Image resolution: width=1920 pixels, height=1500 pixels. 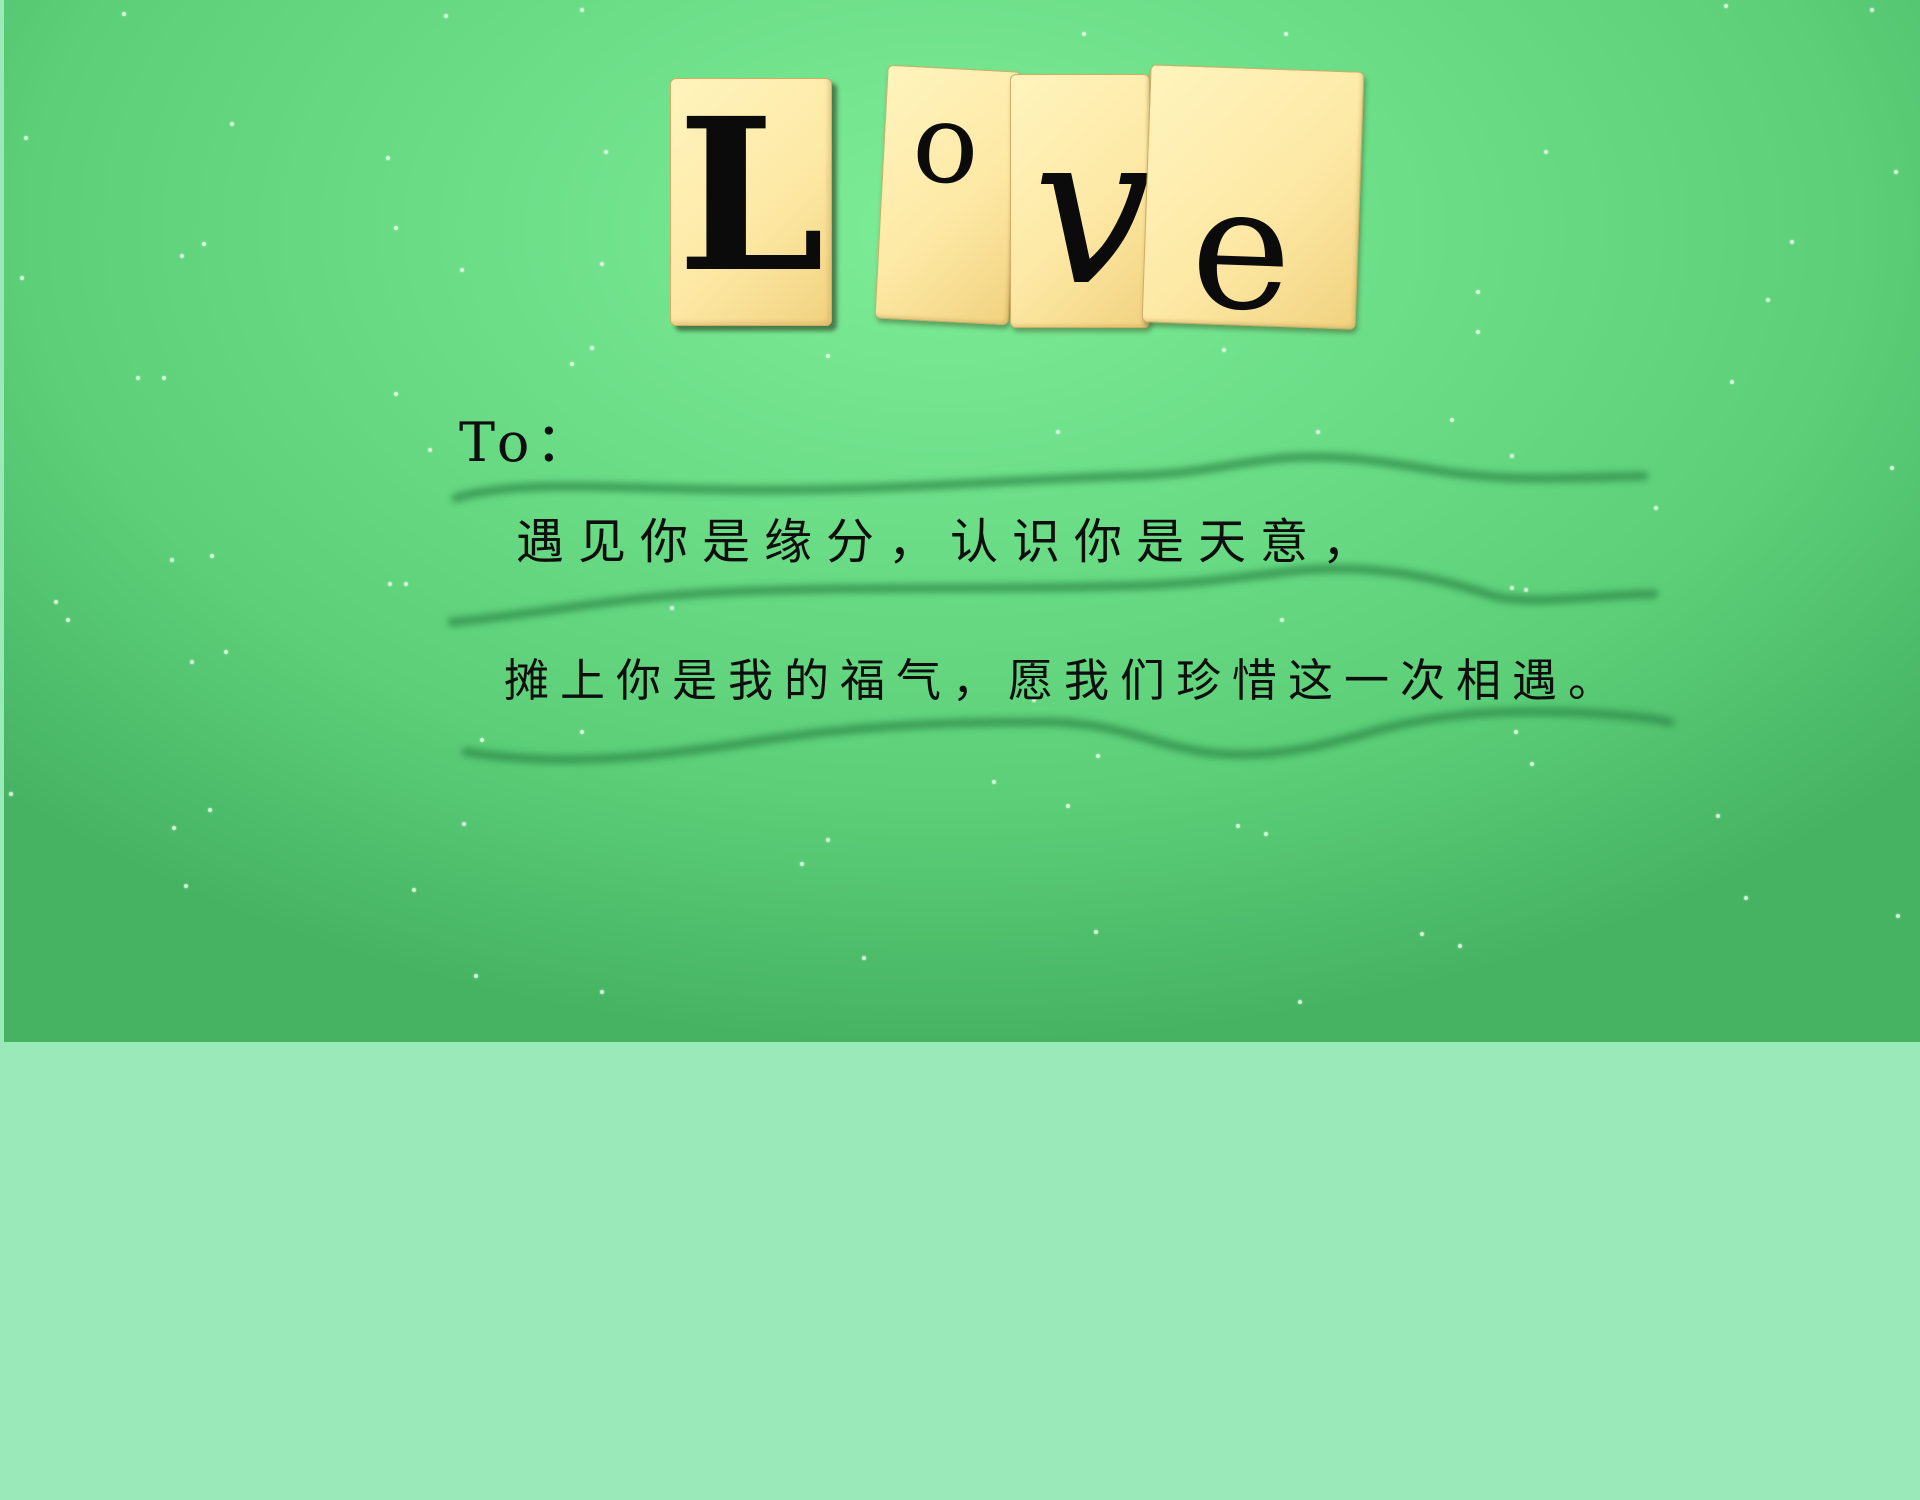 What do you see at coordinates (527, 442) in the screenshot?
I see `to-label: To：` at bounding box center [527, 442].